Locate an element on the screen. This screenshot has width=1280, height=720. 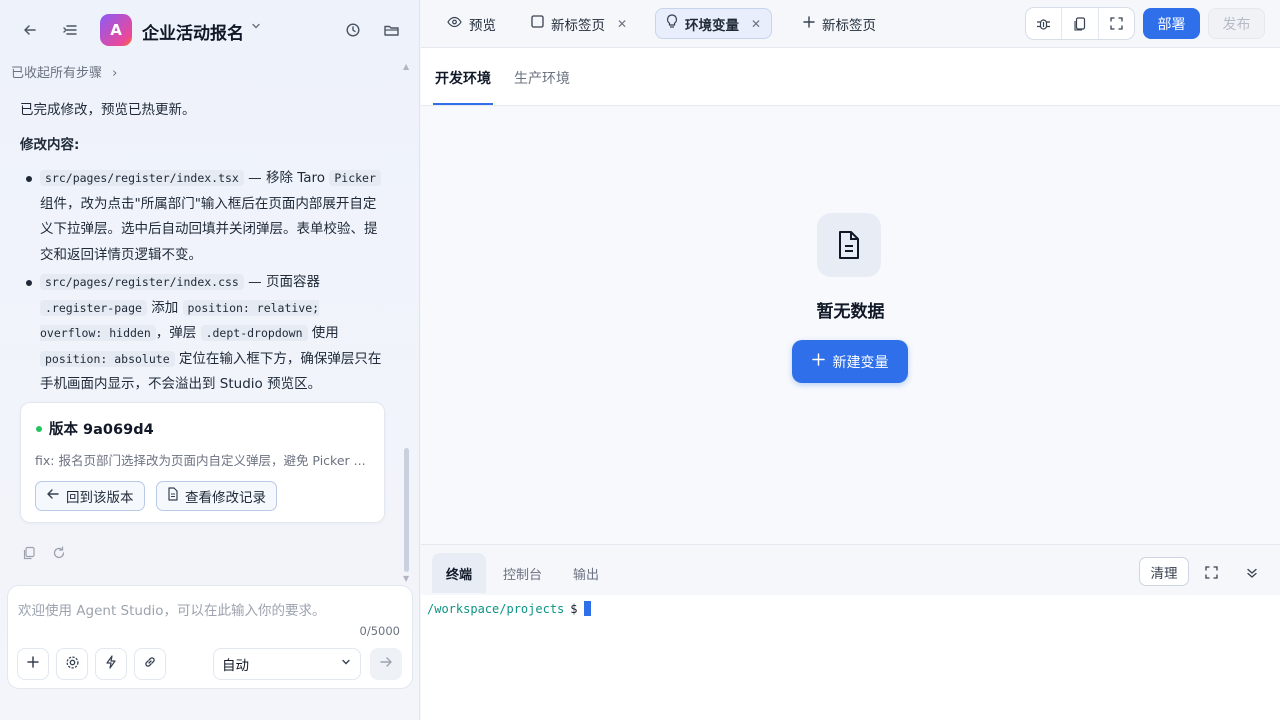
empty-document-icon is located at coordinates (849, 245).